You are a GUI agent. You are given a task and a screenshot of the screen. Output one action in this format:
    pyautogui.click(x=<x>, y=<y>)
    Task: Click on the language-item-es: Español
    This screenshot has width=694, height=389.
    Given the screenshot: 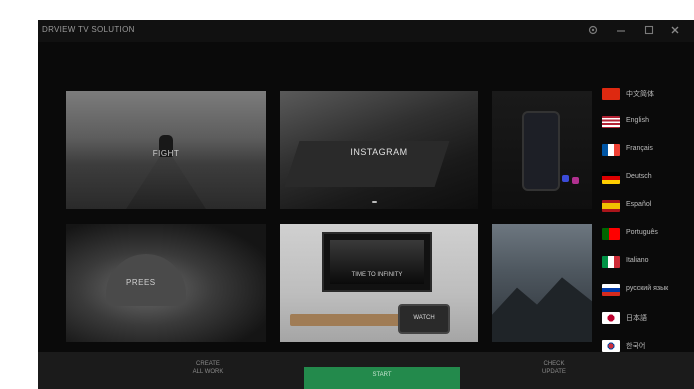 What is the action you would take?
    pyautogui.click(x=647, y=206)
    